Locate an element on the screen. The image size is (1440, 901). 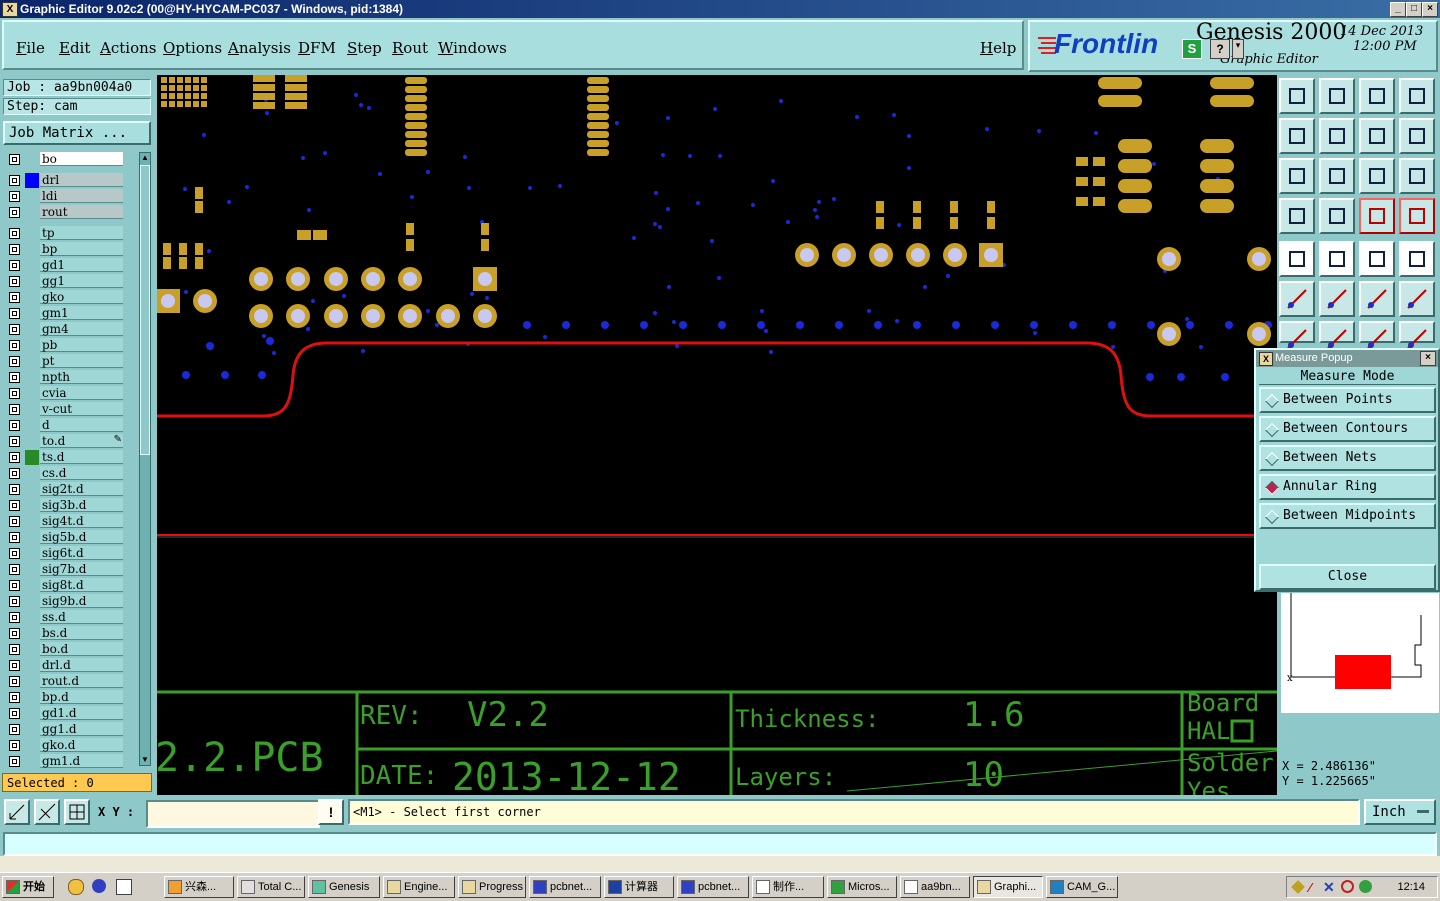
layer-name: ts.d is located at coordinates (81, 457).